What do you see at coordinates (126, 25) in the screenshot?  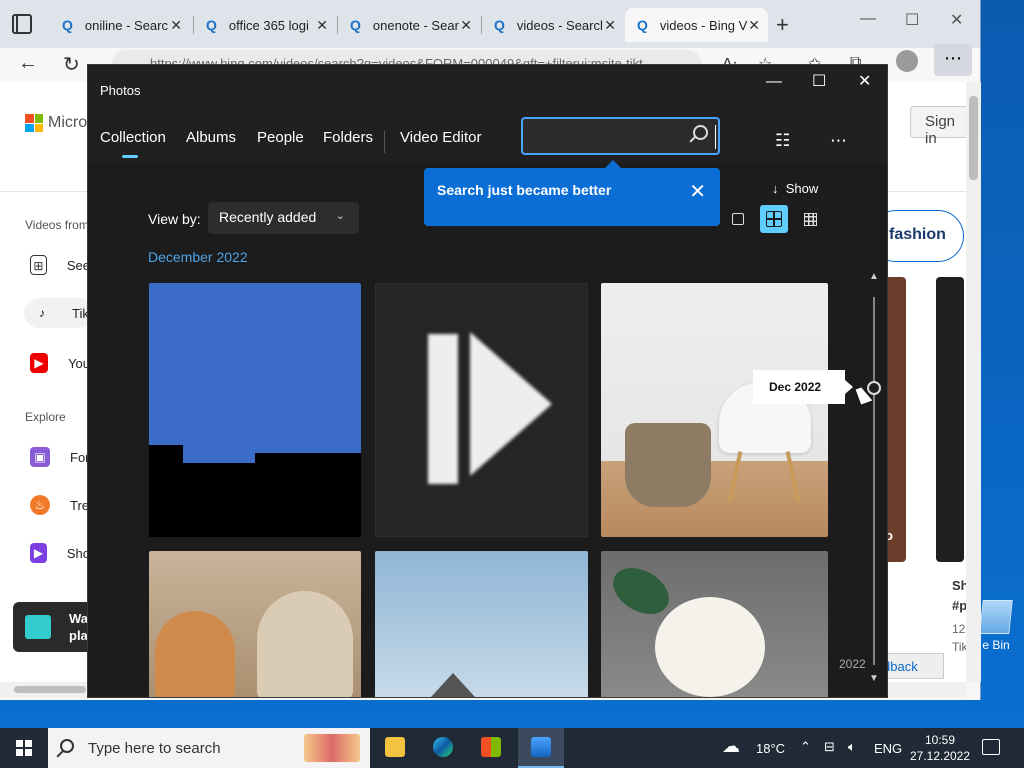 I see `tab-title: oniline - Searc` at bounding box center [126, 25].